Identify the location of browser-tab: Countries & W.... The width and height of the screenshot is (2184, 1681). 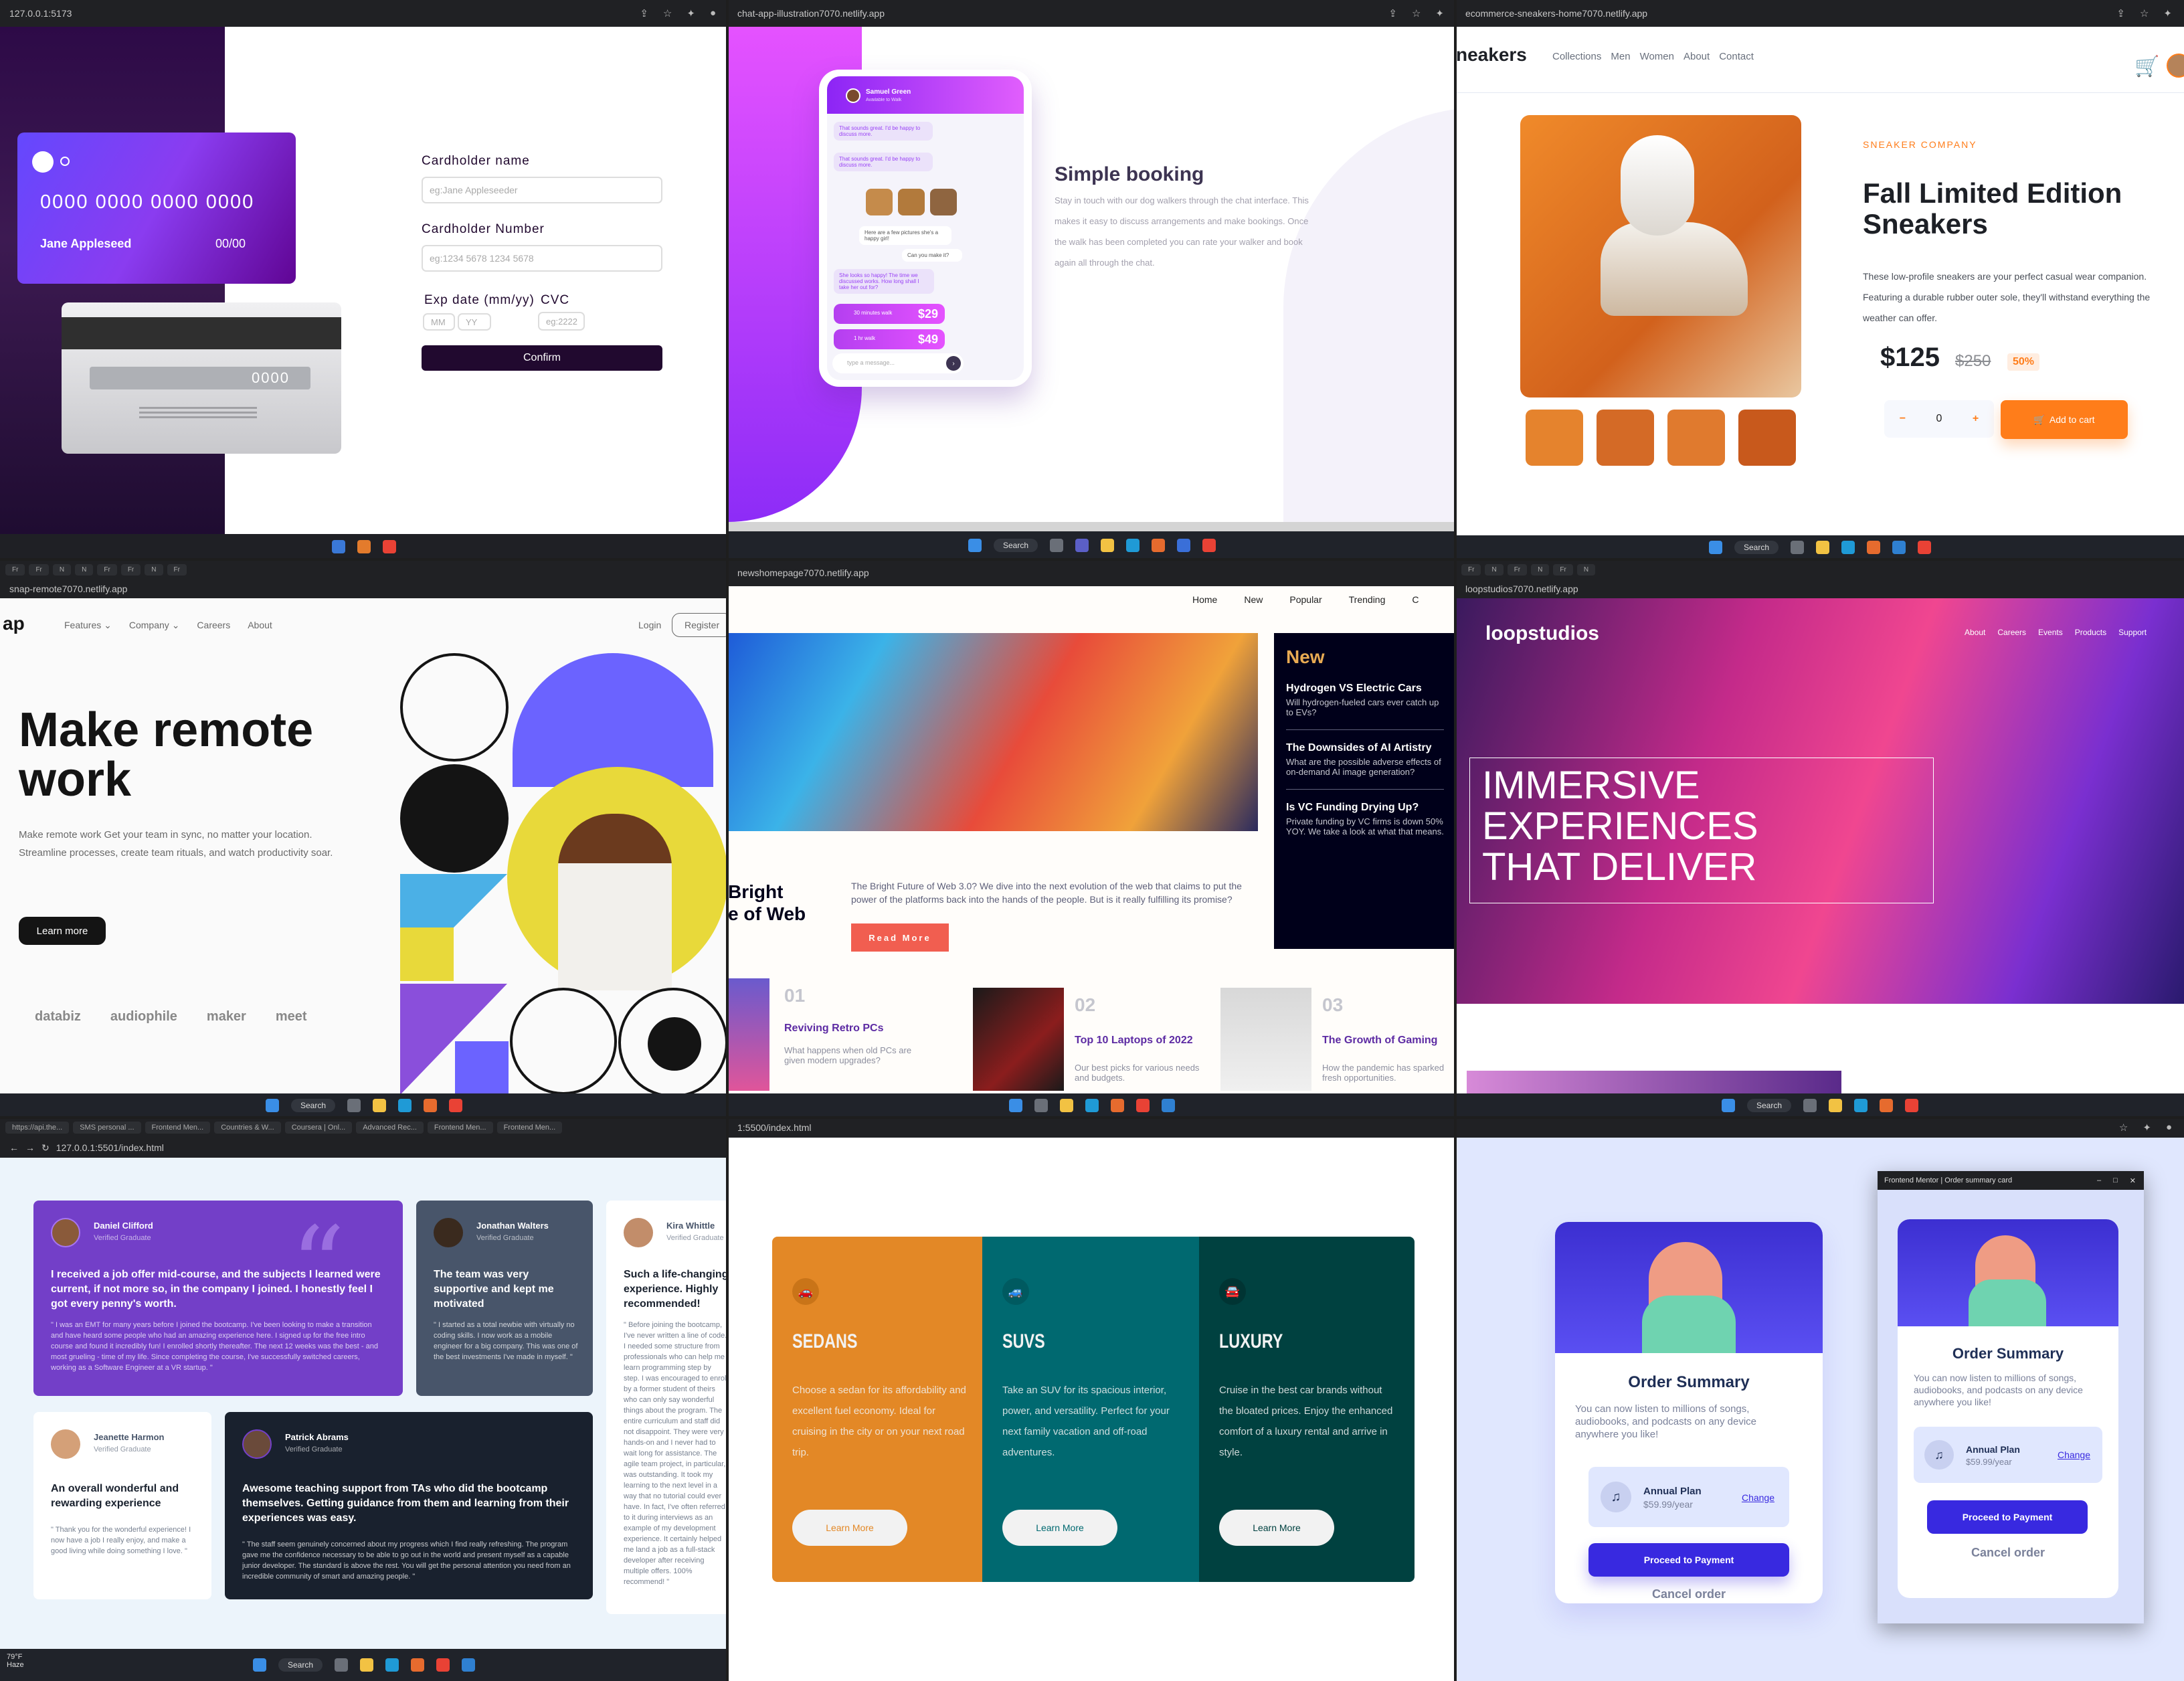
(247, 1128).